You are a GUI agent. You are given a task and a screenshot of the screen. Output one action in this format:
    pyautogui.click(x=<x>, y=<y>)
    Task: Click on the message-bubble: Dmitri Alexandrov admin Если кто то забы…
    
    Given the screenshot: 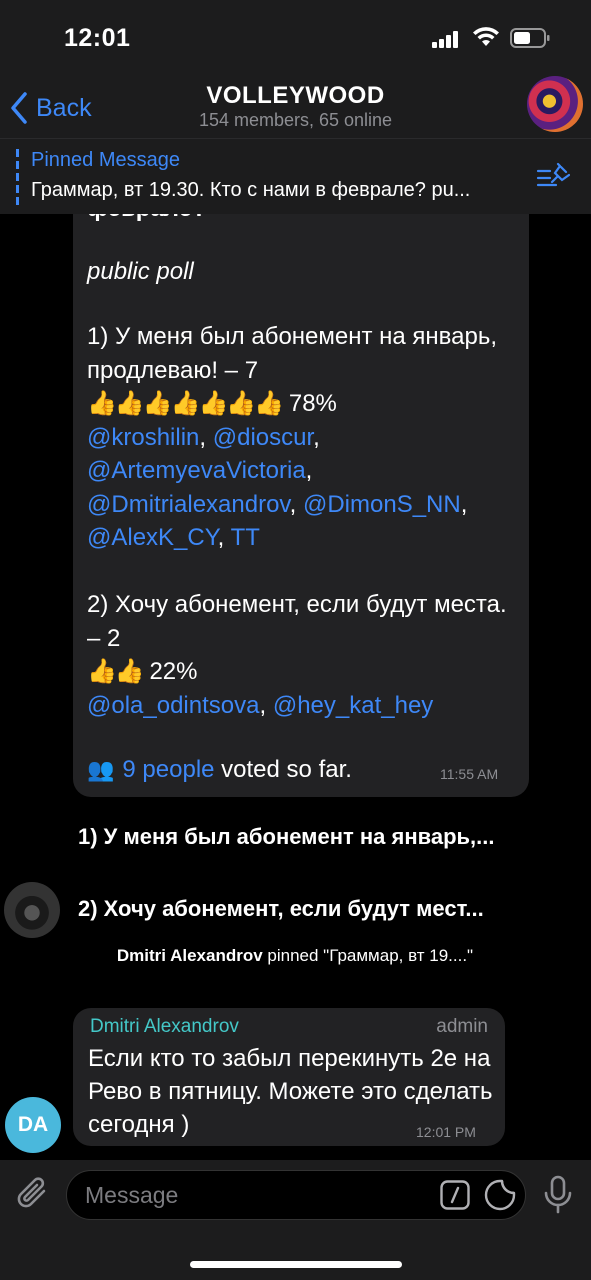 What is the action you would take?
    pyautogui.click(x=289, y=1077)
    